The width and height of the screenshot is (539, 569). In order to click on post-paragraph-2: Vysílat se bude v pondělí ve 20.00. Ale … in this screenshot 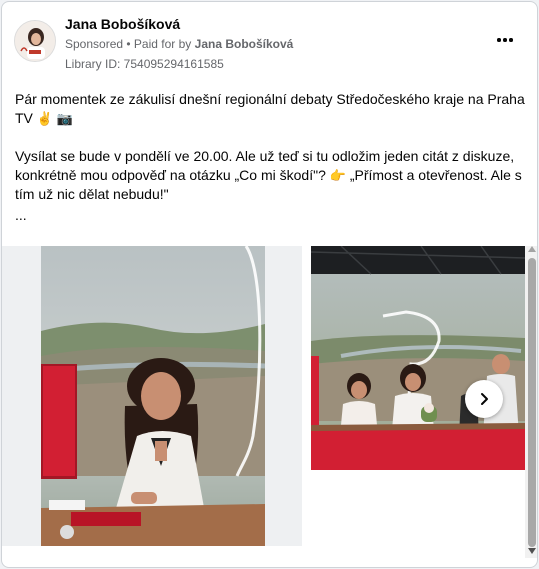, I will do `click(272, 175)`.